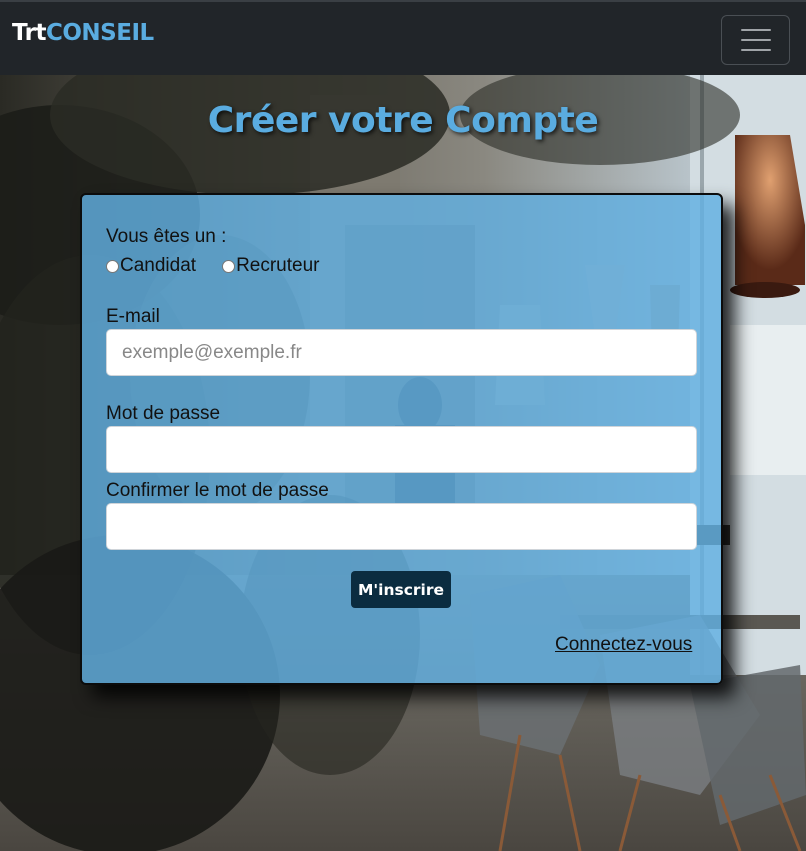 This screenshot has height=851, width=806. I want to click on hamburger-icon, so click(755, 30).